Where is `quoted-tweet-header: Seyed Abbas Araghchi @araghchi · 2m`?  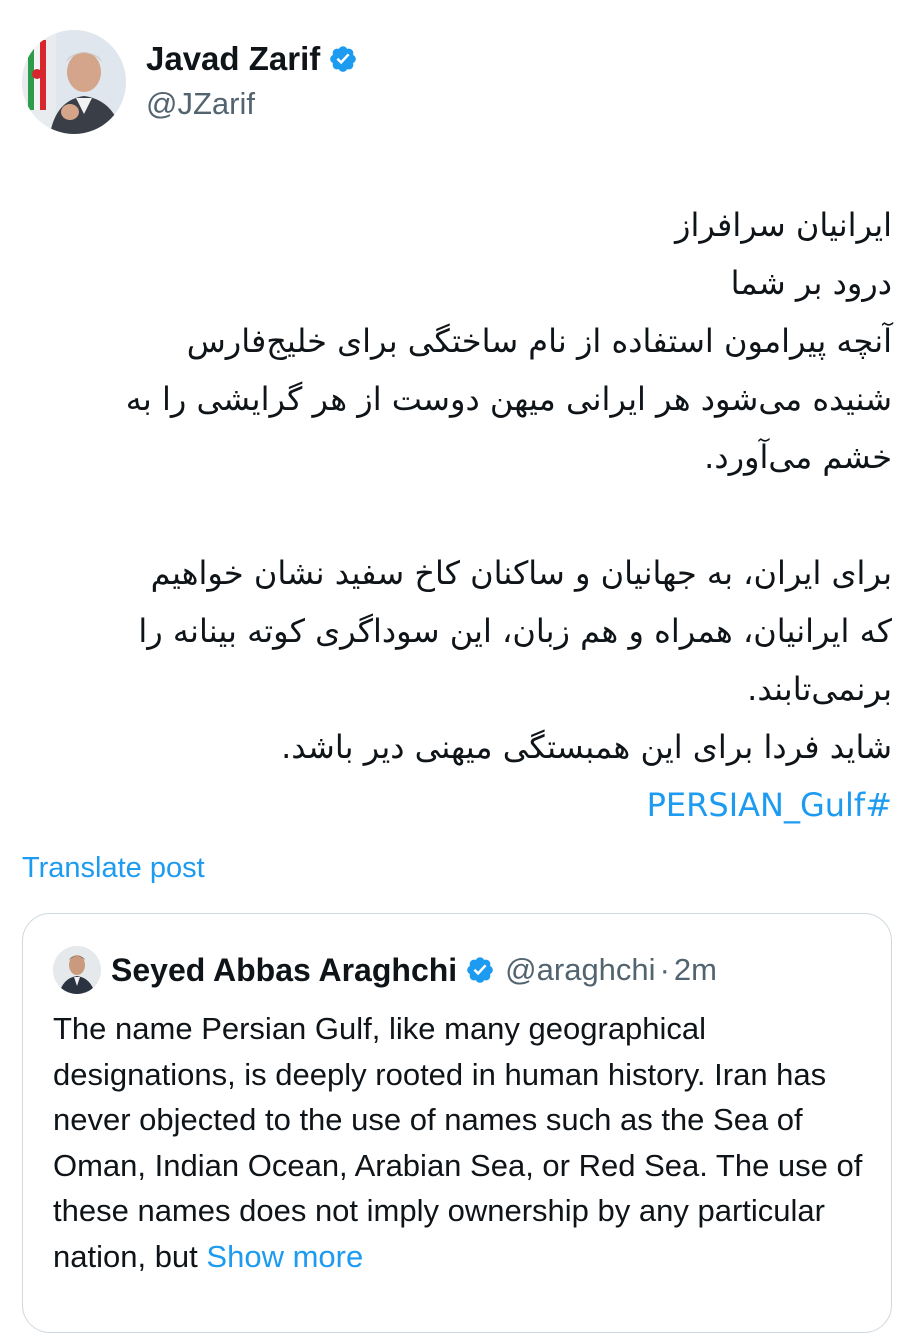 quoted-tweet-header: Seyed Abbas Araghchi @araghchi · 2m is located at coordinates (385, 970).